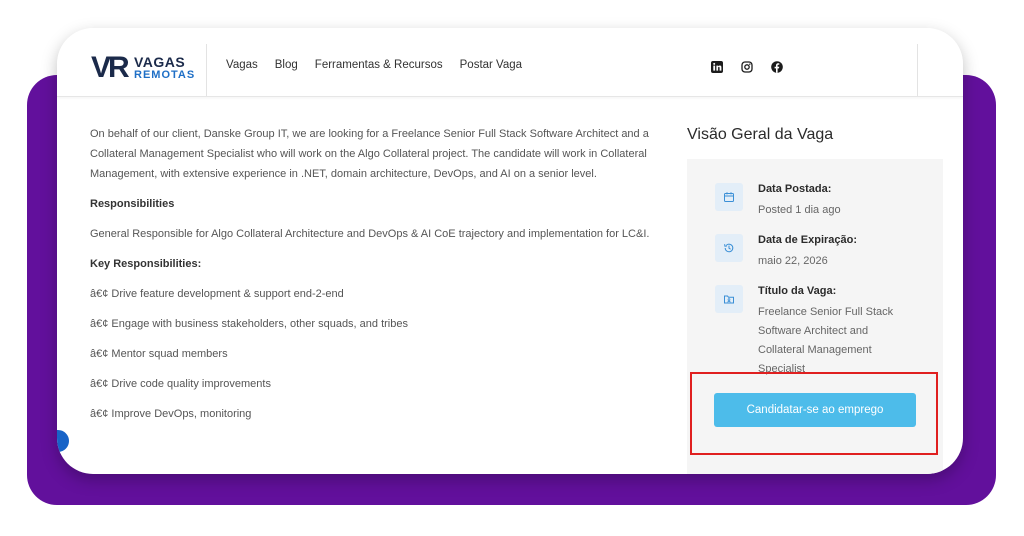 Image resolution: width=1024 pixels, height=536 pixels. What do you see at coordinates (917, 70) in the screenshot?
I see `header-divider-right` at bounding box center [917, 70].